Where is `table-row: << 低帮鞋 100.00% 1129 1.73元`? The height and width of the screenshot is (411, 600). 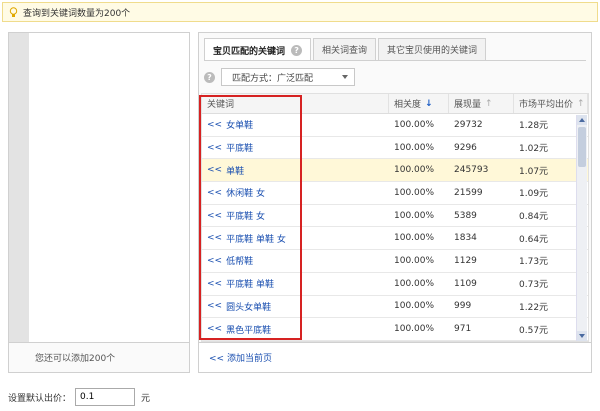 table-row: << 低帮鞋 100.00% 1129 1.73元 is located at coordinates (395, 261).